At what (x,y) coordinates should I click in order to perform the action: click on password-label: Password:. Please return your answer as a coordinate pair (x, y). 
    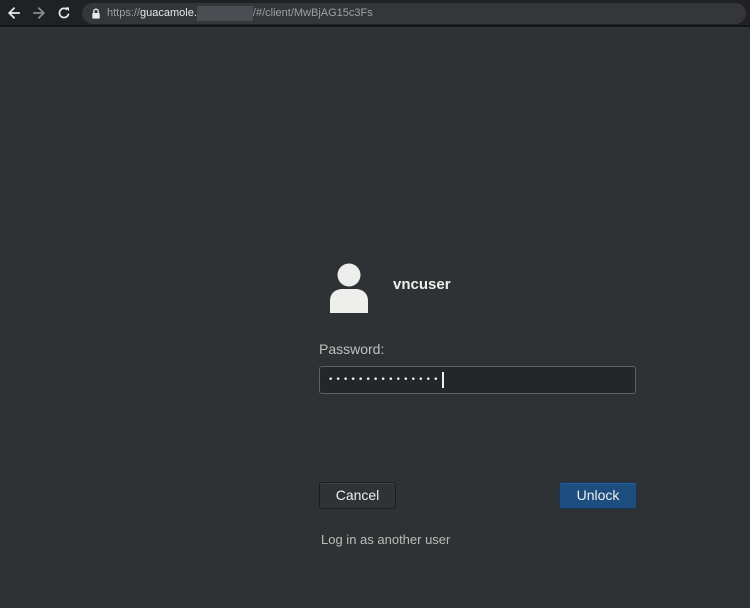
    Looking at the image, I should click on (352, 349).